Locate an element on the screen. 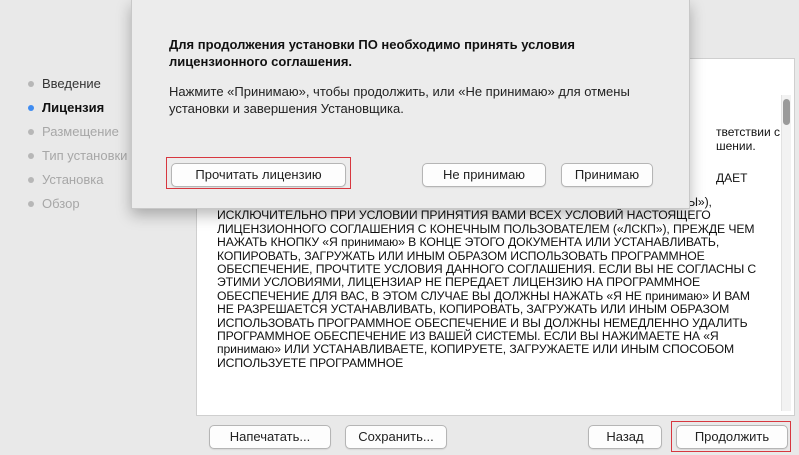 This screenshot has height=455, width=799. step-summary: Обзор is located at coordinates (82, 204).